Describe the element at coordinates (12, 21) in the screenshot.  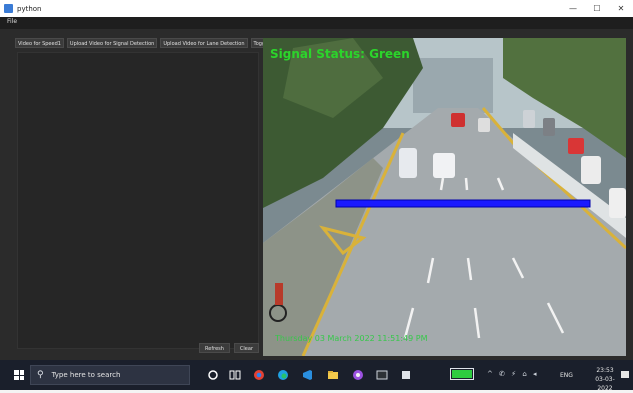
I see `menu-file: File` at that location.